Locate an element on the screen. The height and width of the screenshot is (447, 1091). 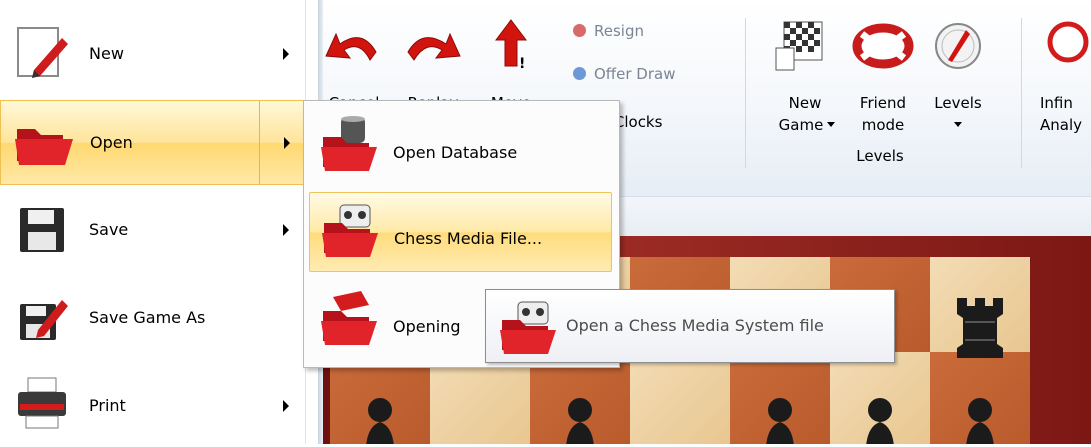
pencil-document-icon is located at coordinates (42, 52).